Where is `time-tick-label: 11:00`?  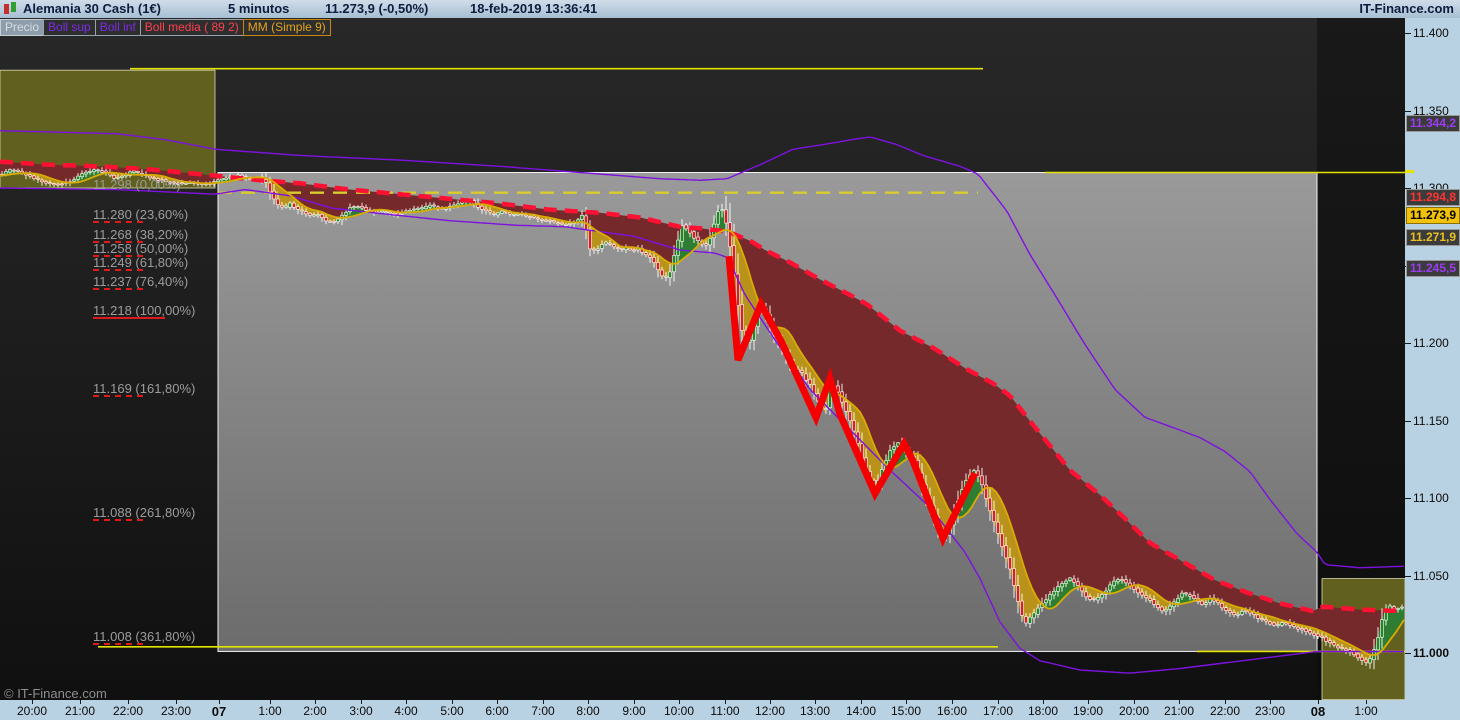
time-tick-label: 11:00 is located at coordinates (725, 711).